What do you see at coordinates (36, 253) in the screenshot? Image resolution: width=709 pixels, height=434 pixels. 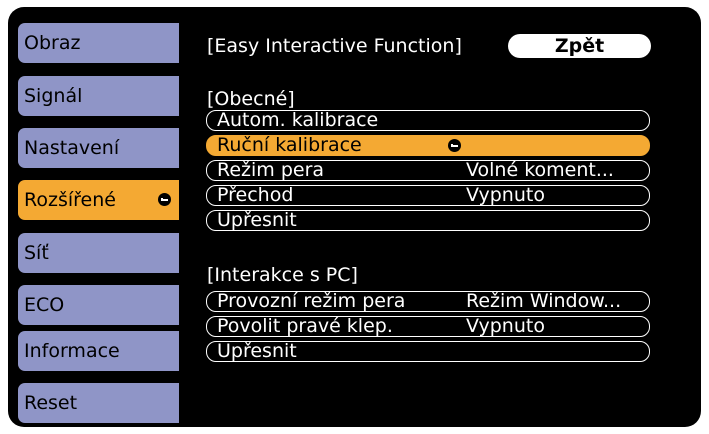 I see `tab-label: Síť` at bounding box center [36, 253].